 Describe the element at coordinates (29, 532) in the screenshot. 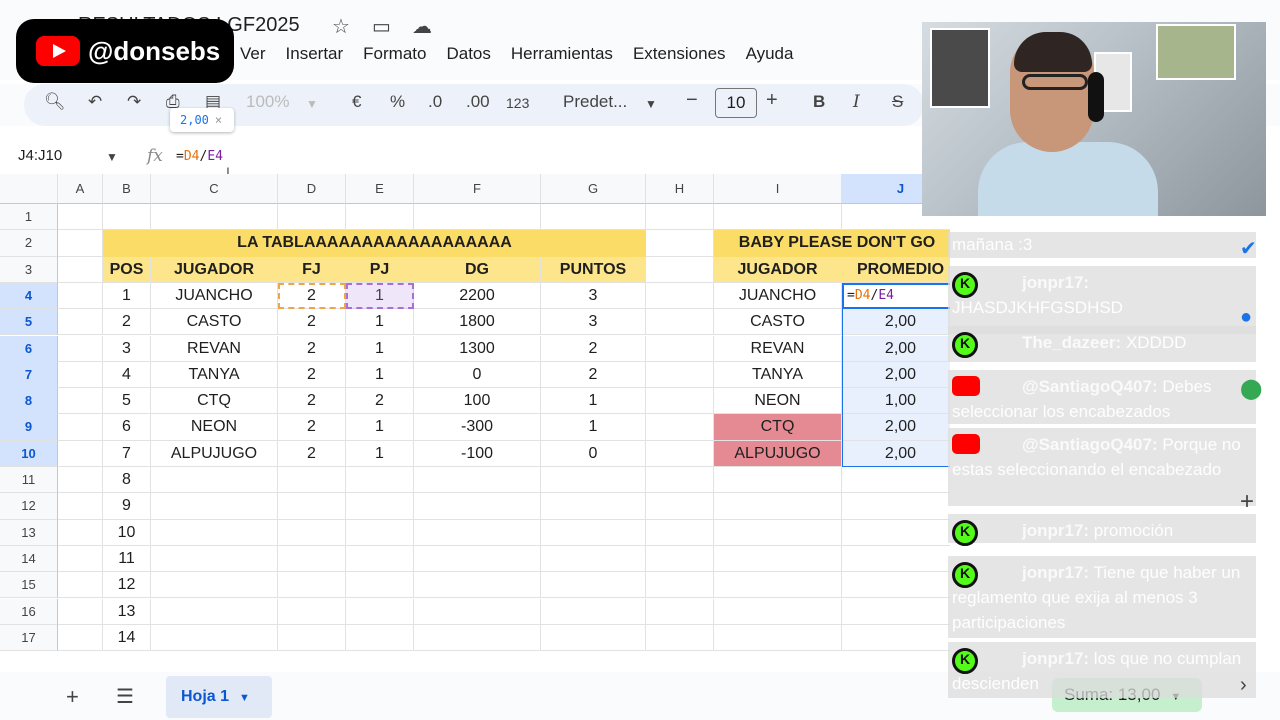

I see `row-header-13: 13` at that location.